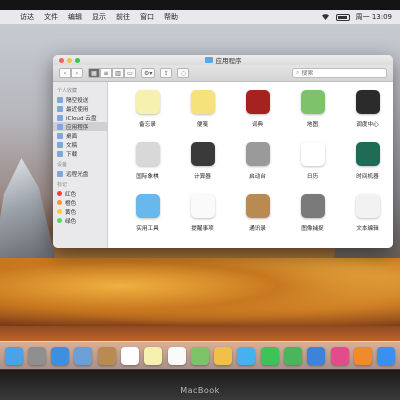 Image resolution: width=400 pixels, height=400 pixels. I want to click on ibooks-icon, so click(362, 355).